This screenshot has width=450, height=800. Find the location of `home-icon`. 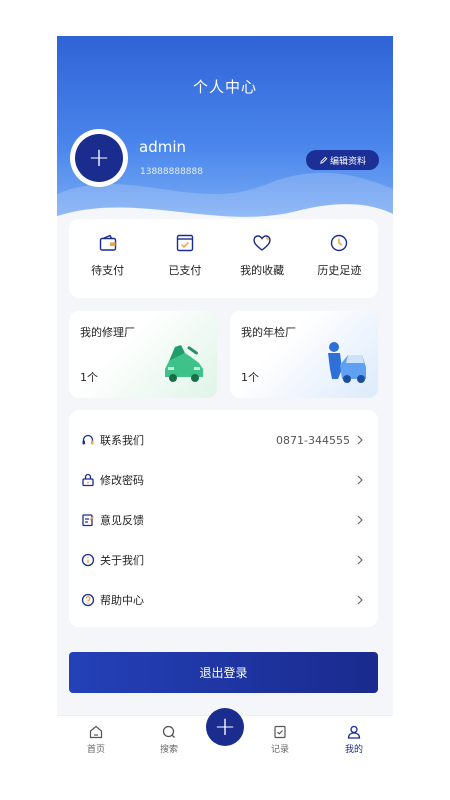

home-icon is located at coordinates (96, 732).